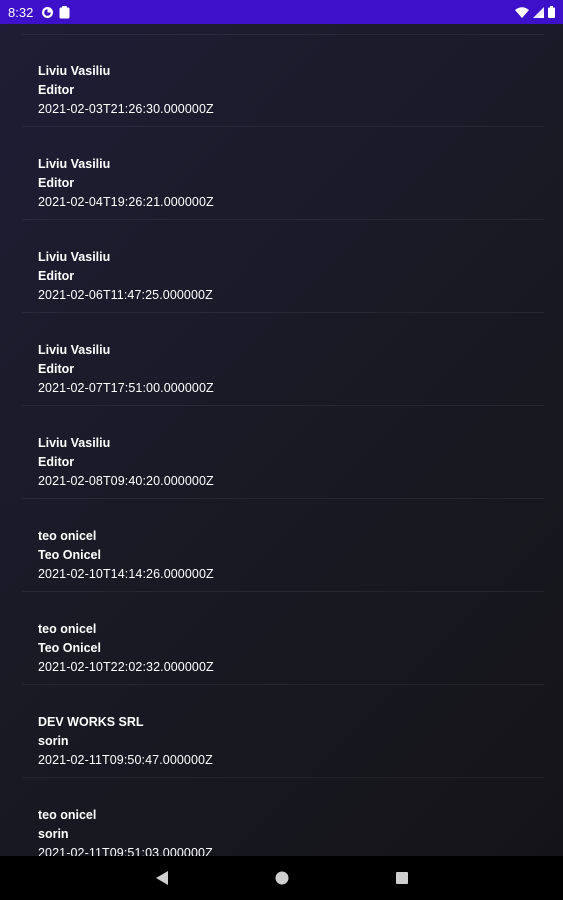  What do you see at coordinates (125, 851) in the screenshot?
I see `entry-timestamp: 2021-02-11T09:51:03.000000Z` at bounding box center [125, 851].